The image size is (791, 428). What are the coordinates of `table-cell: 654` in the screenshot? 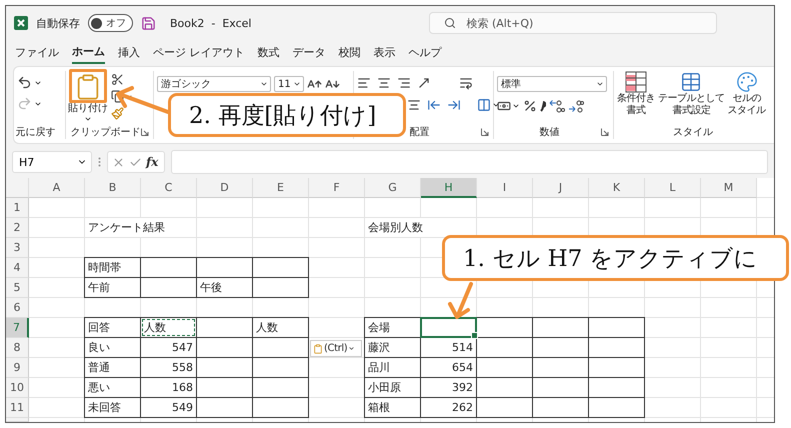 It's located at (448, 367).